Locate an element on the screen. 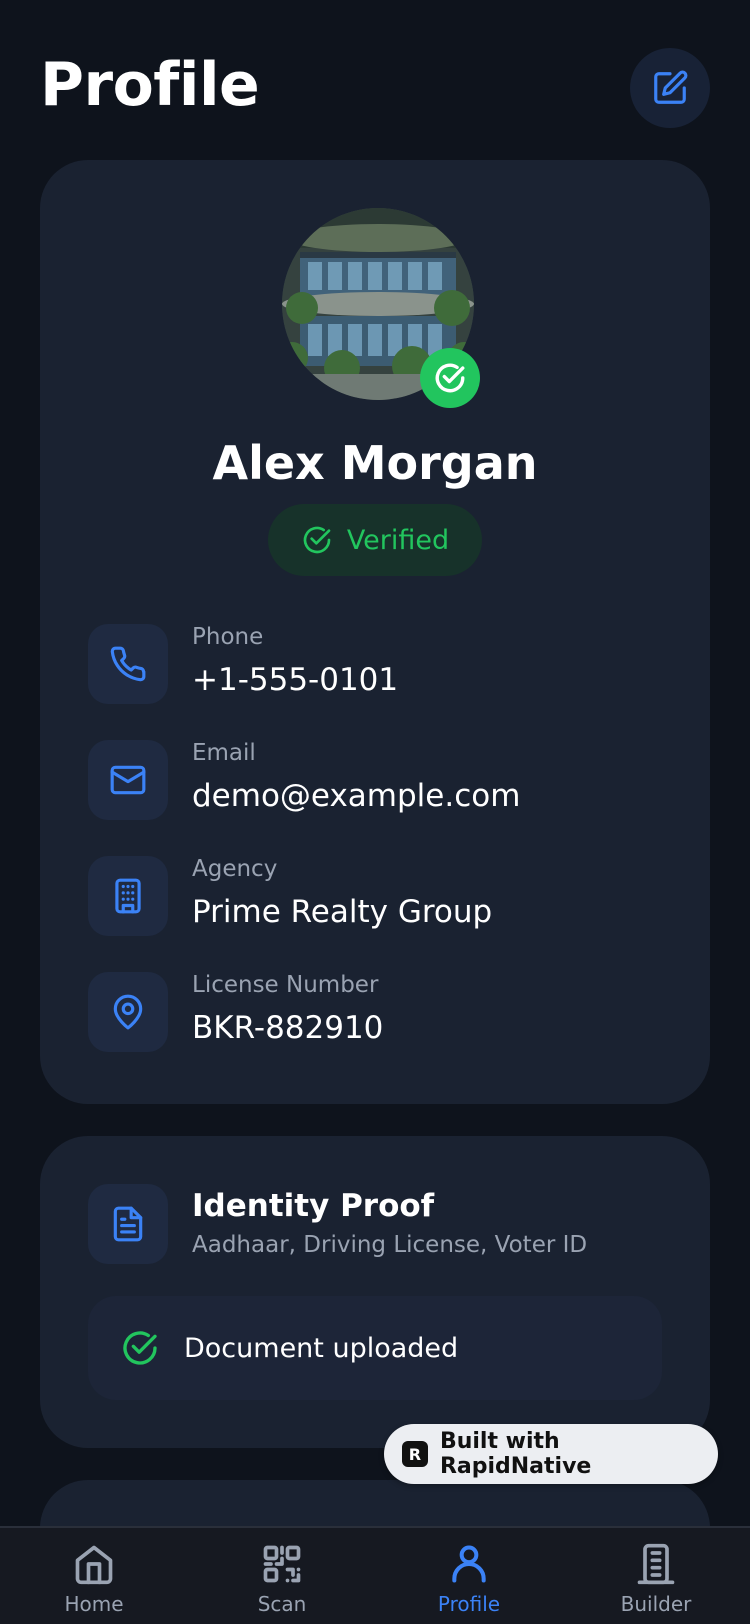  home-icon is located at coordinates (94, 1565).